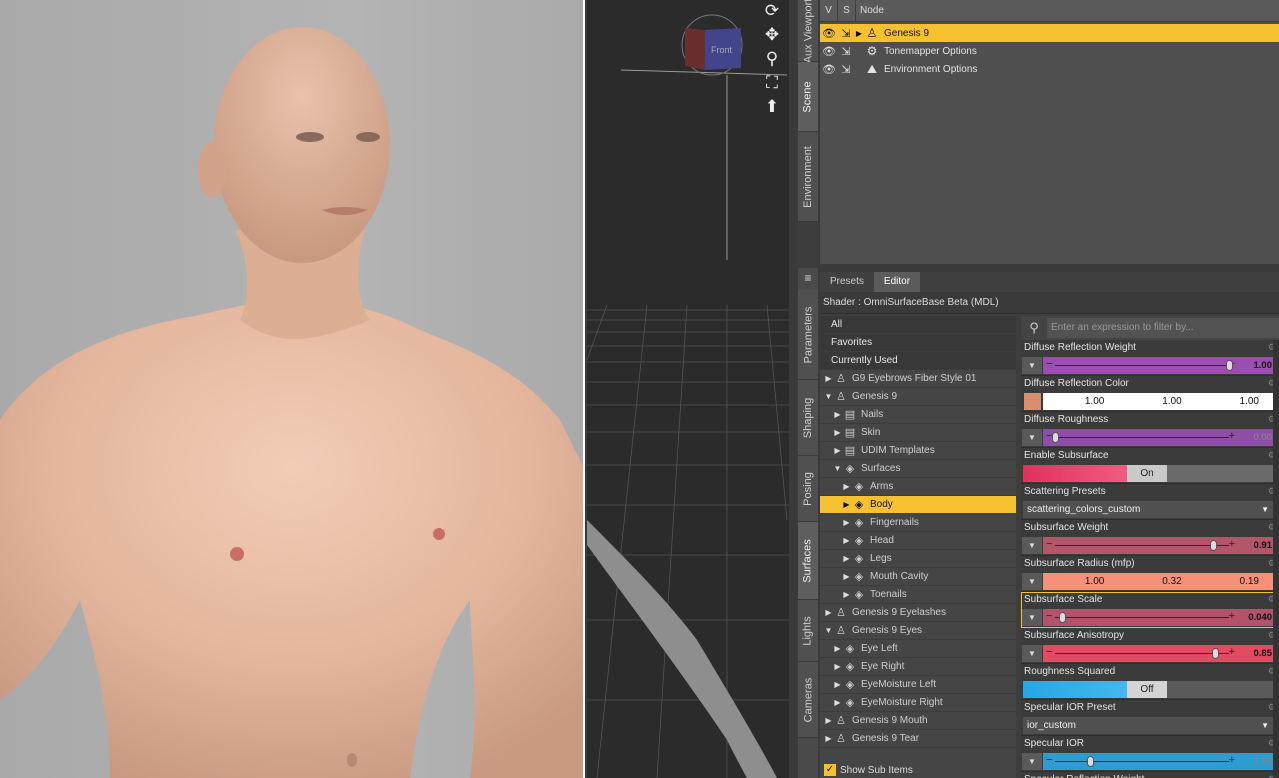 Image resolution: width=1279 pixels, height=778 pixels. I want to click on preset-select: scattering_colors_custom ▼, so click(1149, 509).